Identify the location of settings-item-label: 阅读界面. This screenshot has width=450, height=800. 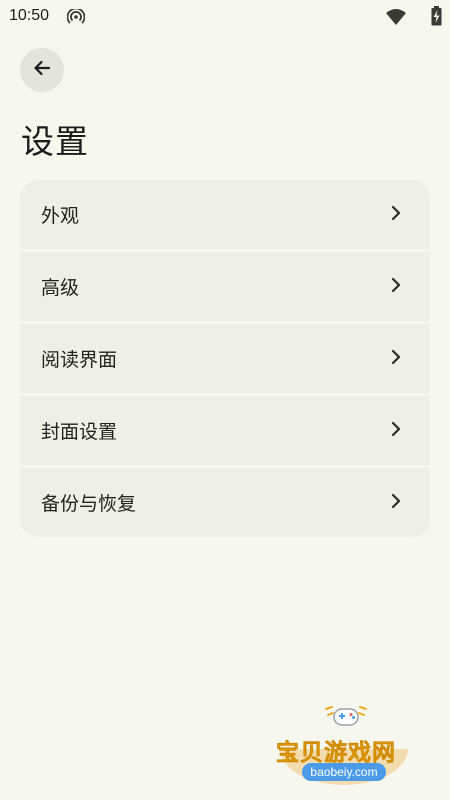
(79, 360).